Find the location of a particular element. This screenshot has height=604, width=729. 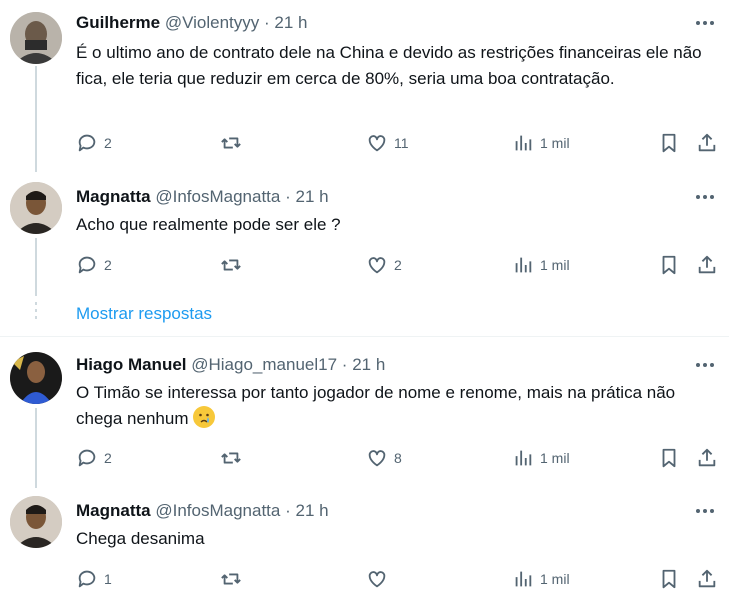

reply-count: 1 is located at coordinates (108, 579).